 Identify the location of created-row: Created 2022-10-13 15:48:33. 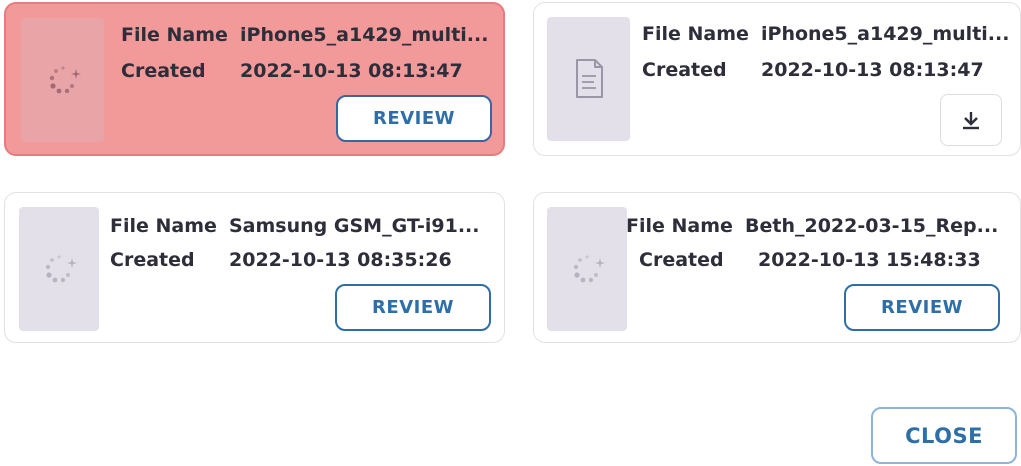
(810, 260).